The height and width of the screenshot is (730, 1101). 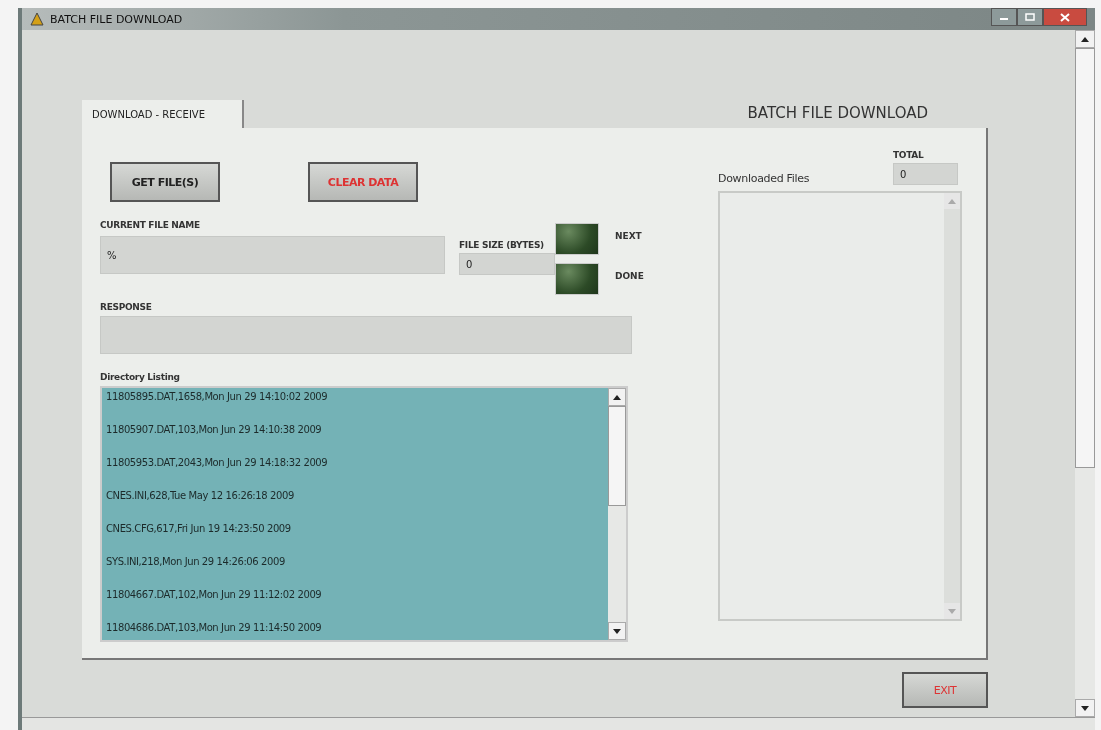 I want to click on list-item: CNES.CFG,617,Fri Jun 19 14:23:50 2009, so click(x=355, y=538).